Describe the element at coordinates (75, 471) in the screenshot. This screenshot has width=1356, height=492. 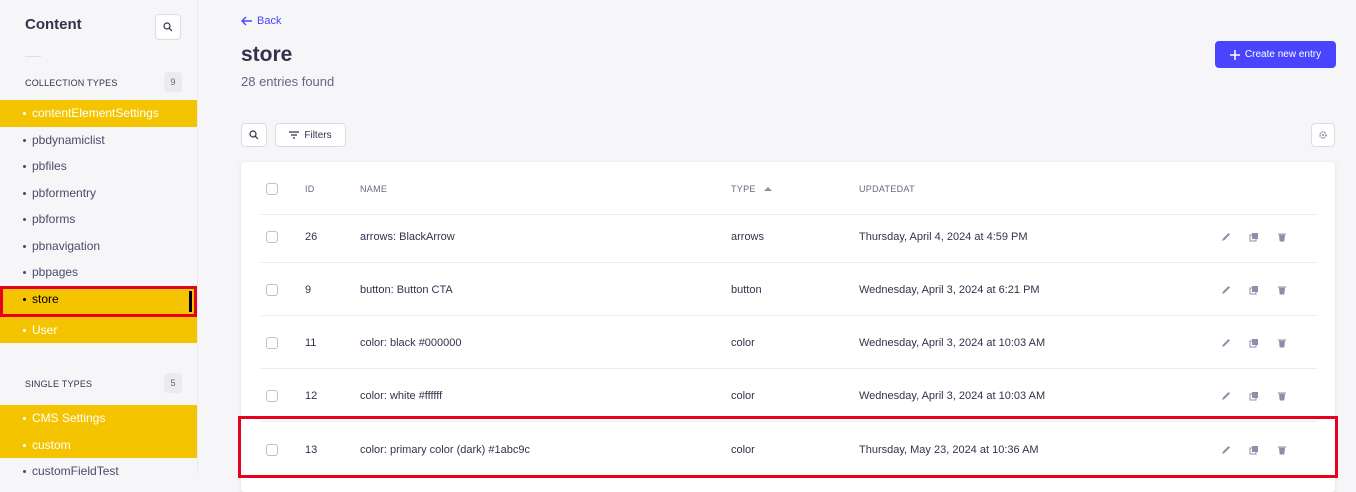
I see `sidebar-item-label: customFieldTest` at that location.